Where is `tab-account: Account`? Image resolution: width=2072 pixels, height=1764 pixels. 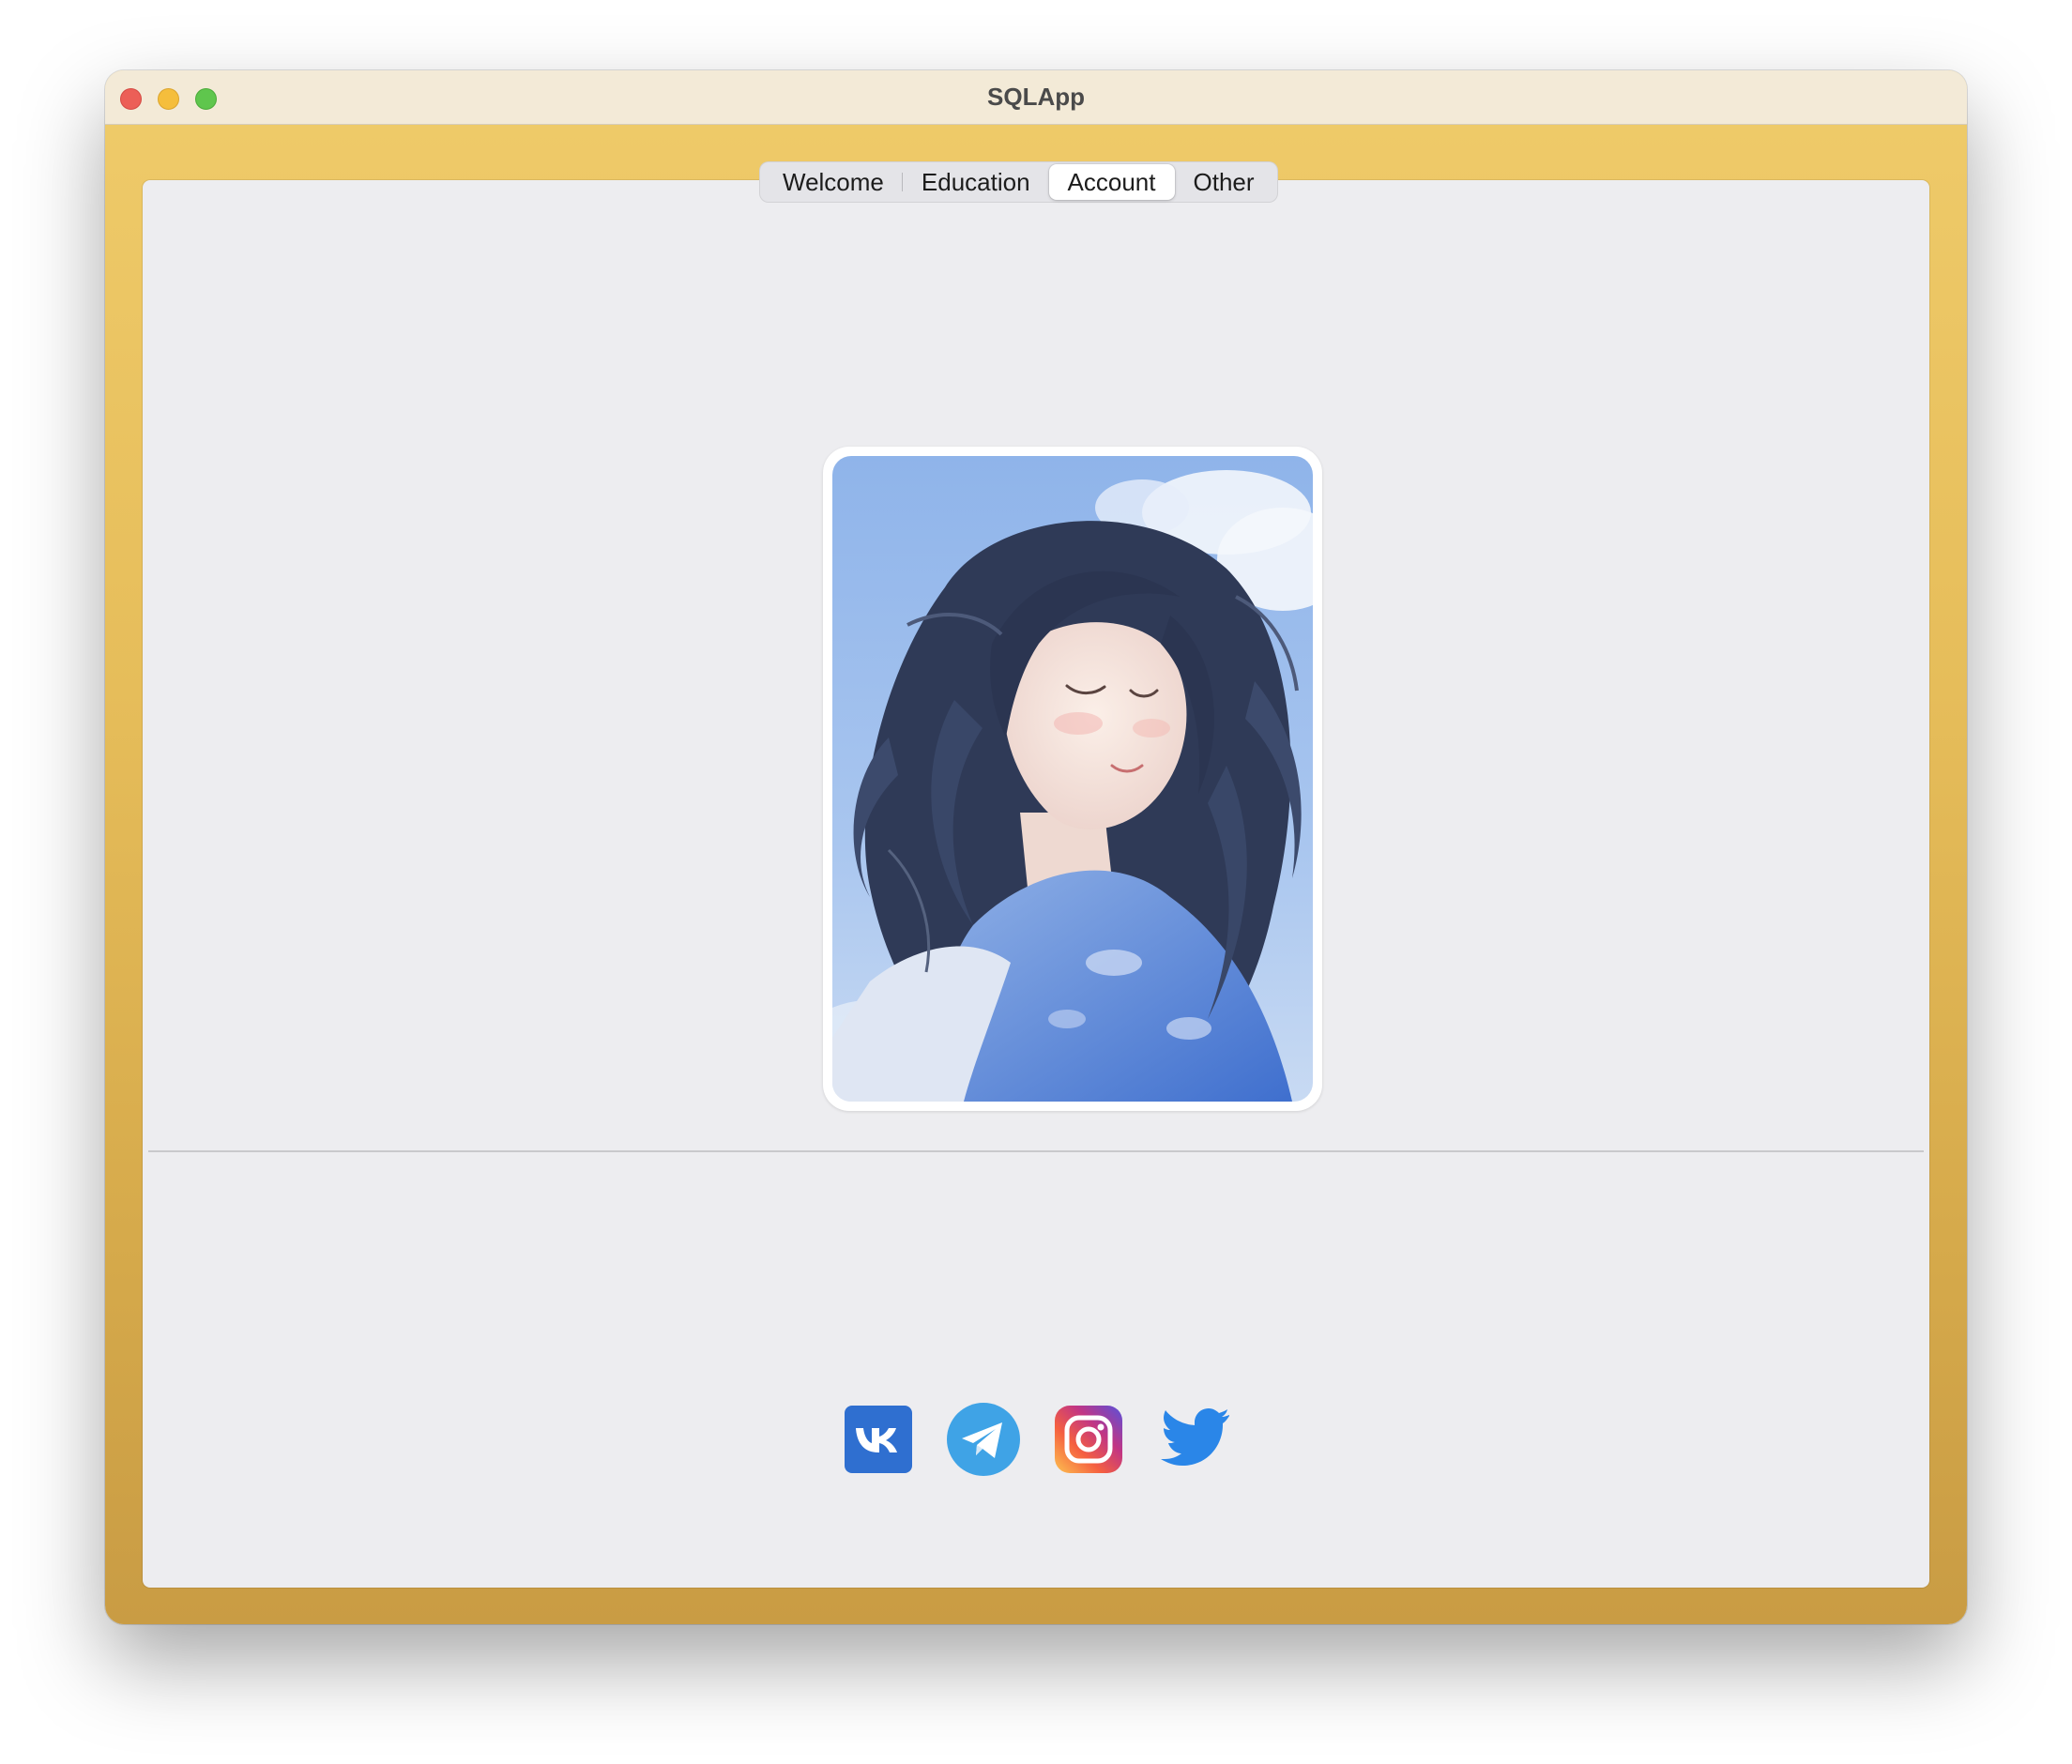
tab-account: Account is located at coordinates (1112, 182).